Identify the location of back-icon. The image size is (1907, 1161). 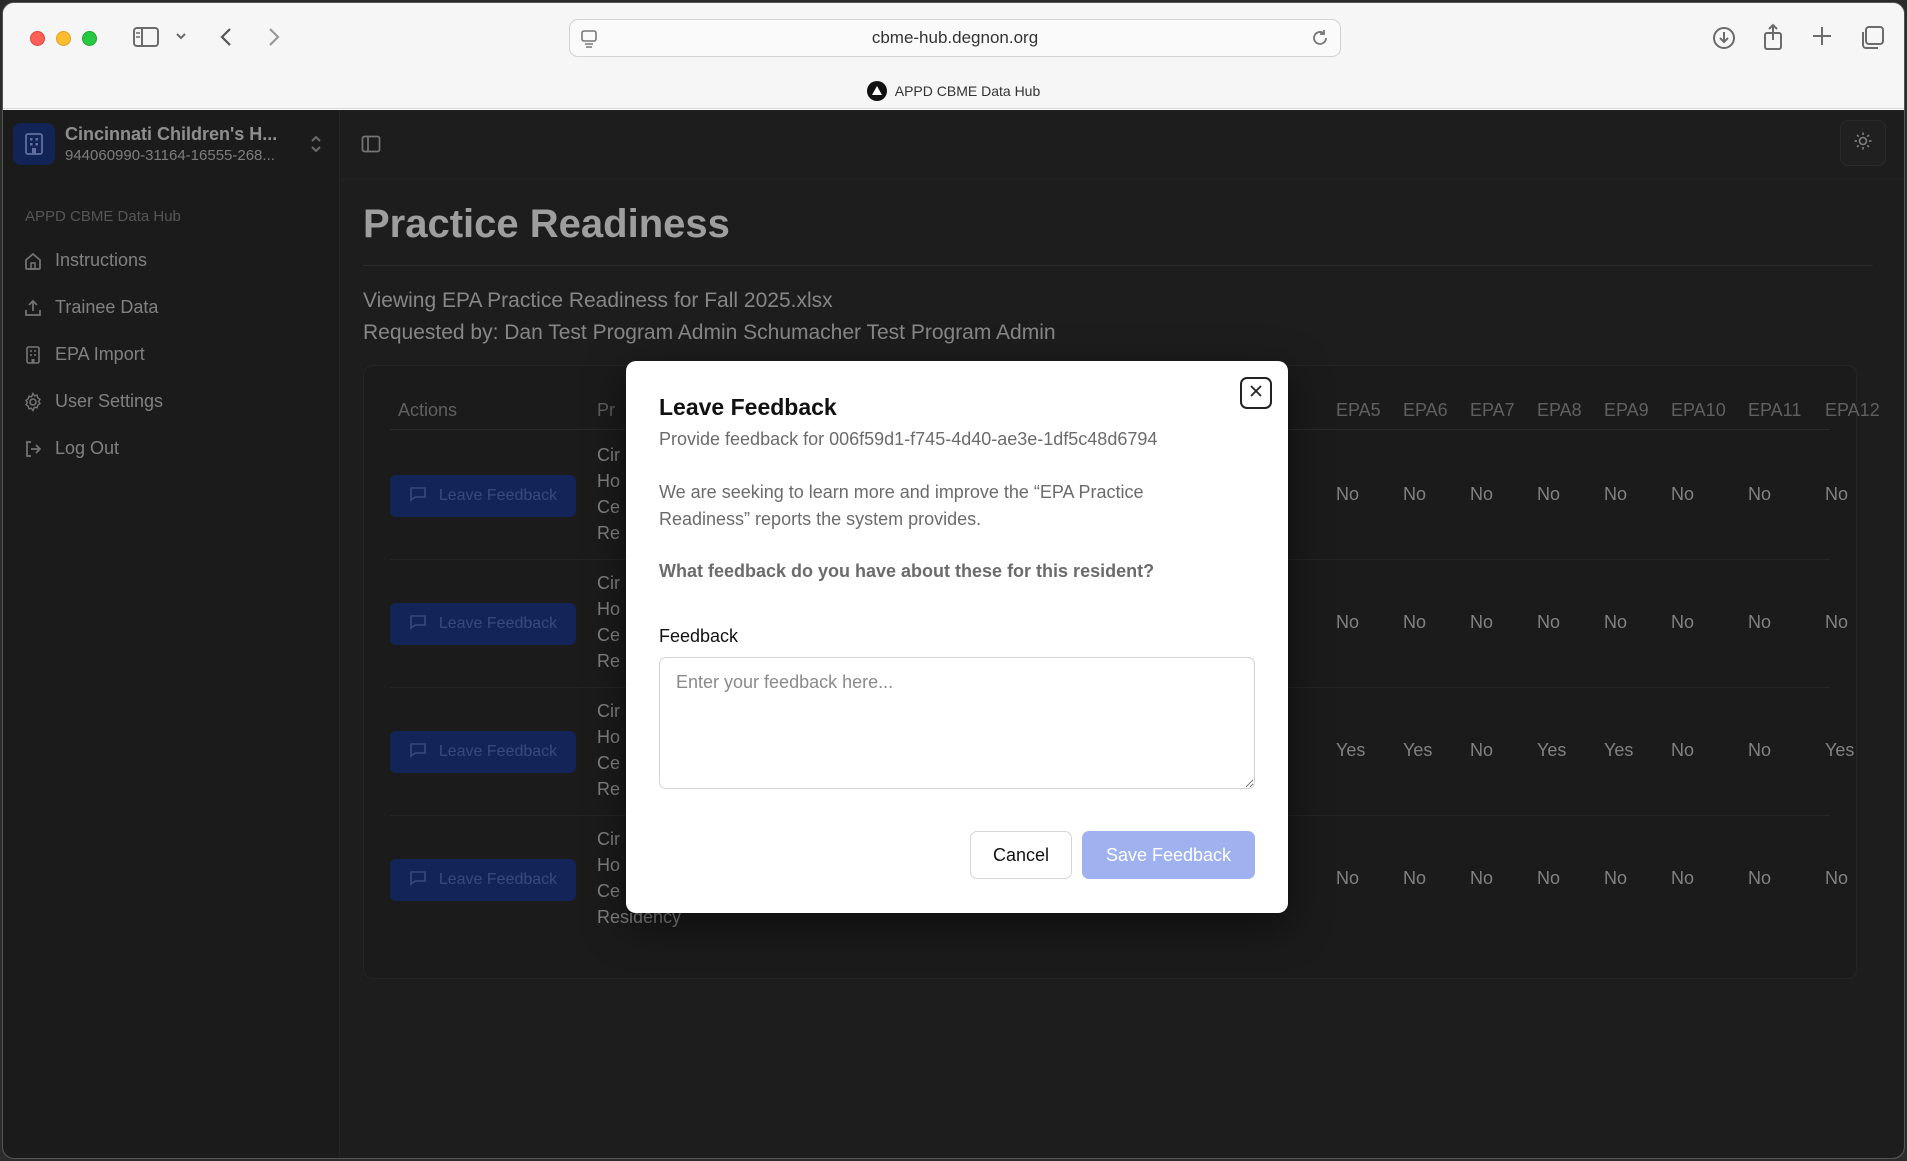
(226, 37).